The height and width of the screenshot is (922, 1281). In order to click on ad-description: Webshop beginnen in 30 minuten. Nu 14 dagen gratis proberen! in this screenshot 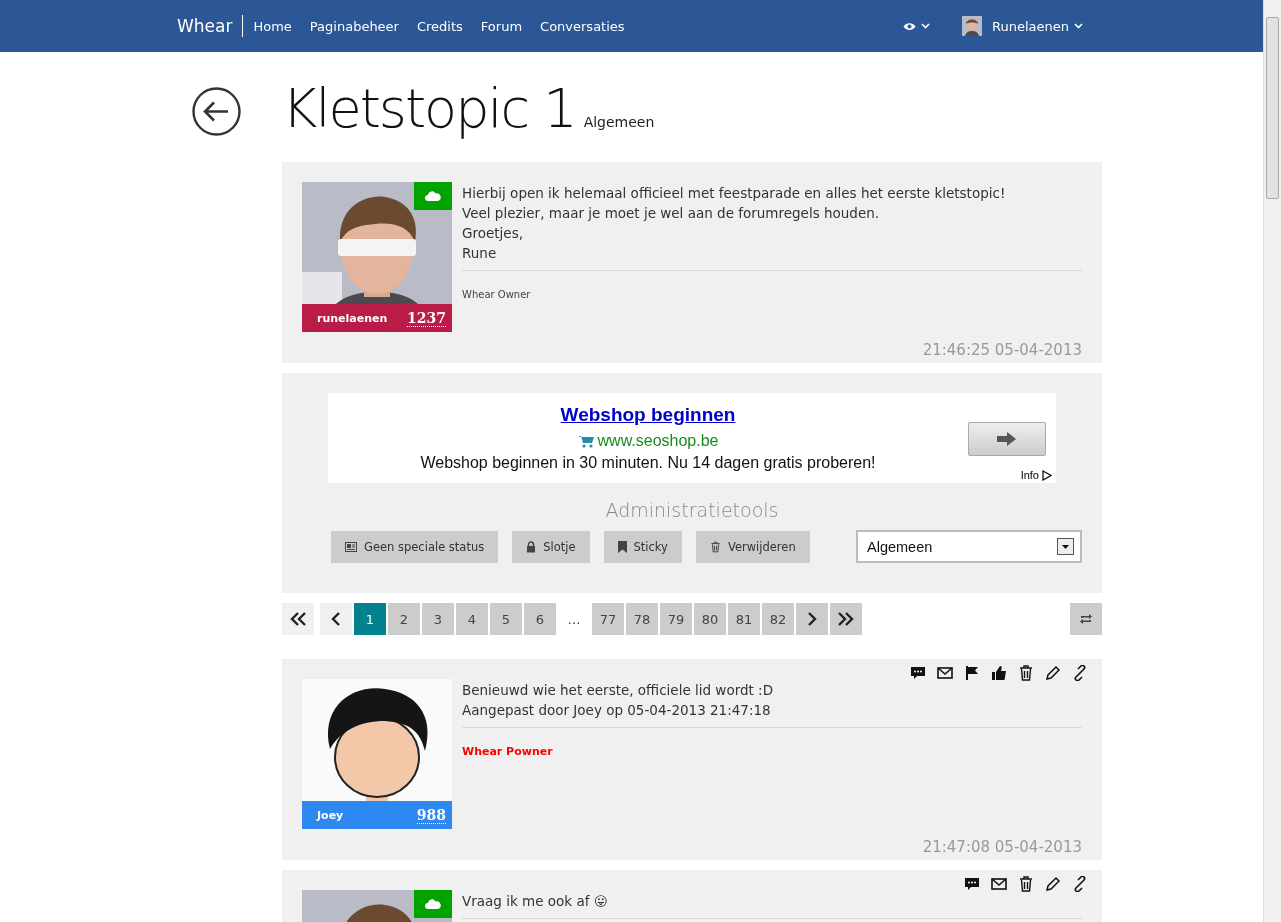, I will do `click(648, 463)`.